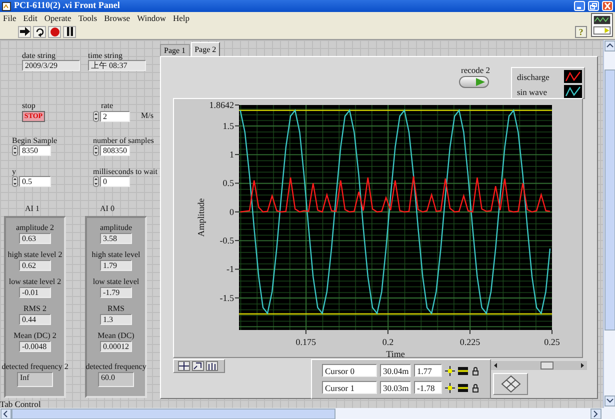 This screenshot has width=615, height=419. What do you see at coordinates (35, 346) in the screenshot?
I see `value-field: -0.0048` at bounding box center [35, 346].